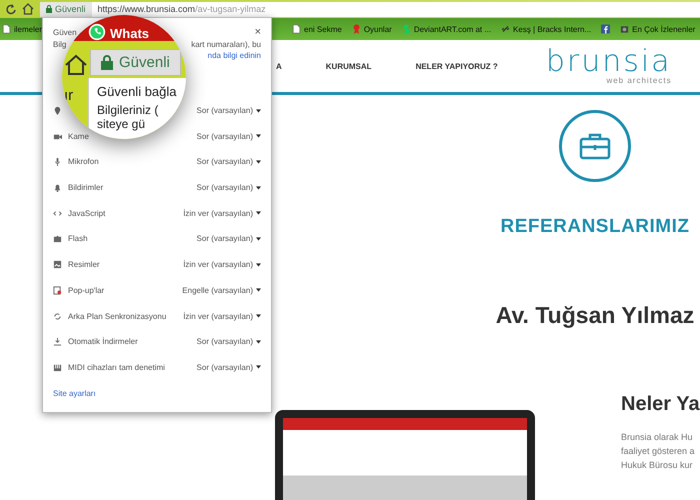 The height and width of the screenshot is (500, 700). What do you see at coordinates (356, 29) in the screenshot?
I see `ribbon-icon` at bounding box center [356, 29].